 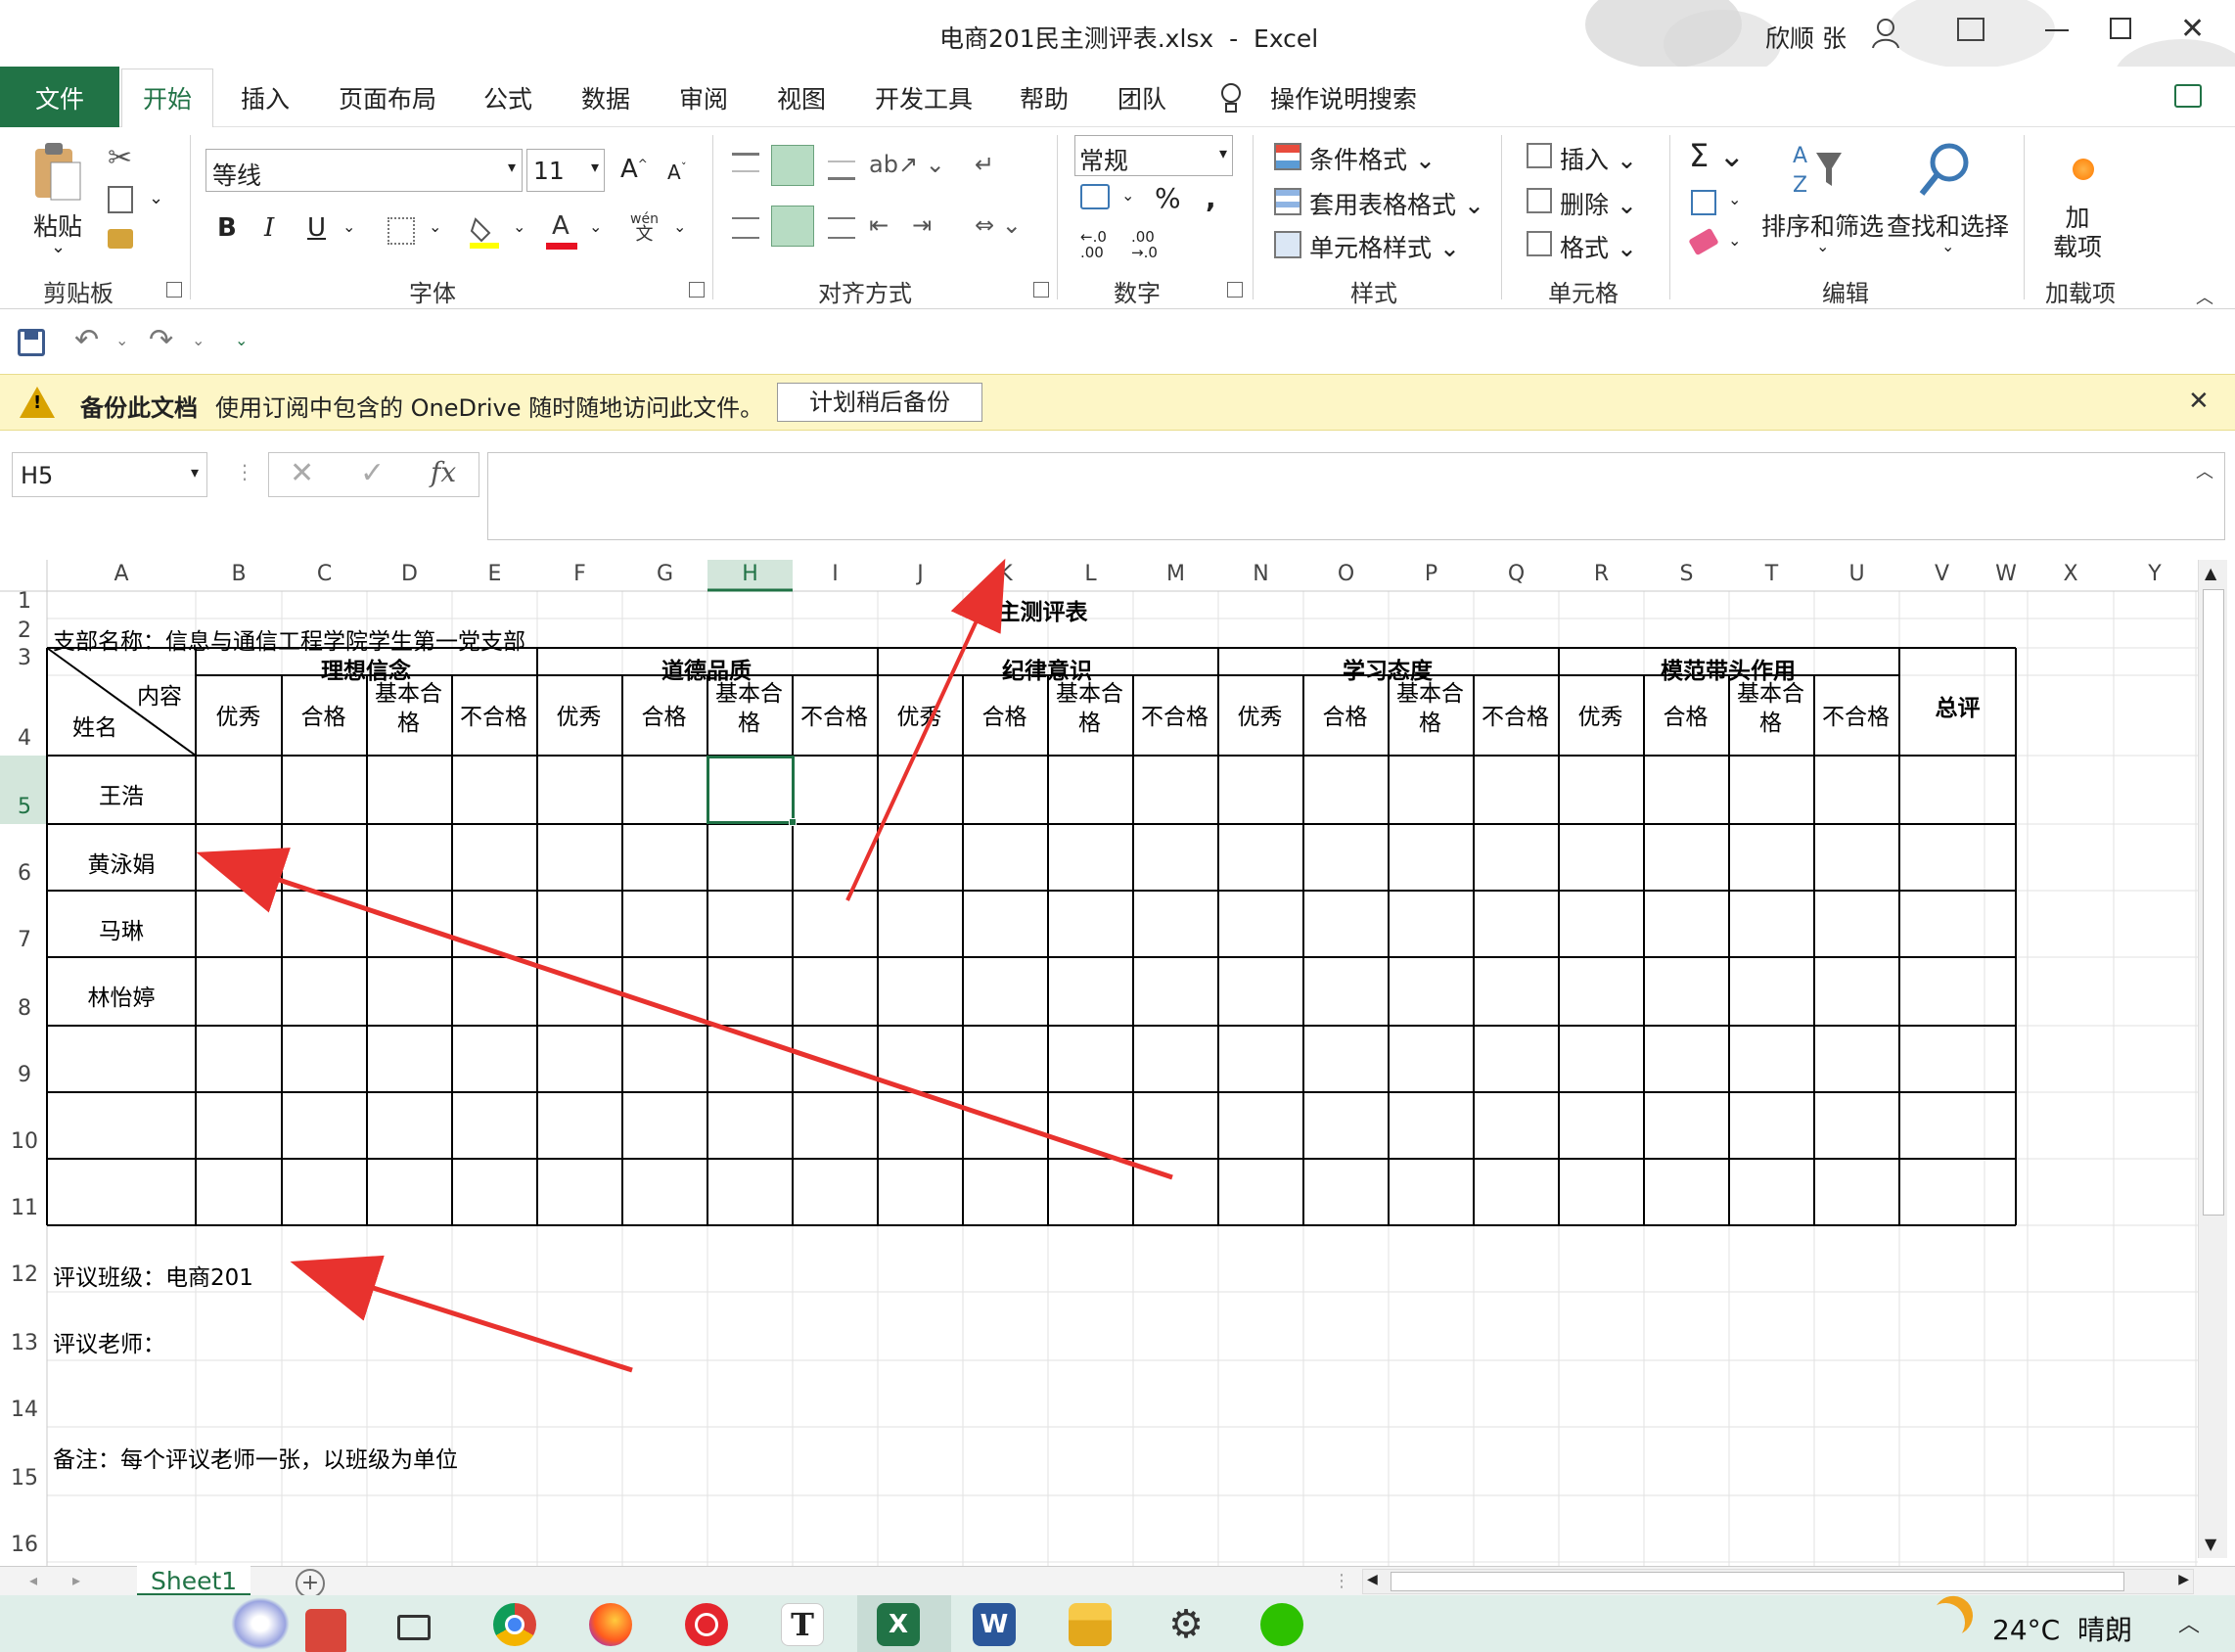 I want to click on column-header-S: S, so click(x=1686, y=574).